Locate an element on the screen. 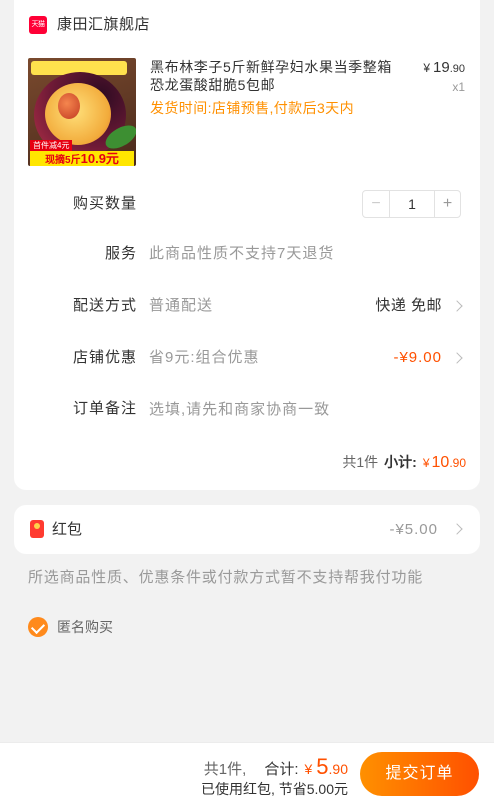 This screenshot has width=494, height=800. pay-for-me-notice: 所选商品性质、优惠条件或付款方式暂不支持帮我付功能 is located at coordinates (226, 577).